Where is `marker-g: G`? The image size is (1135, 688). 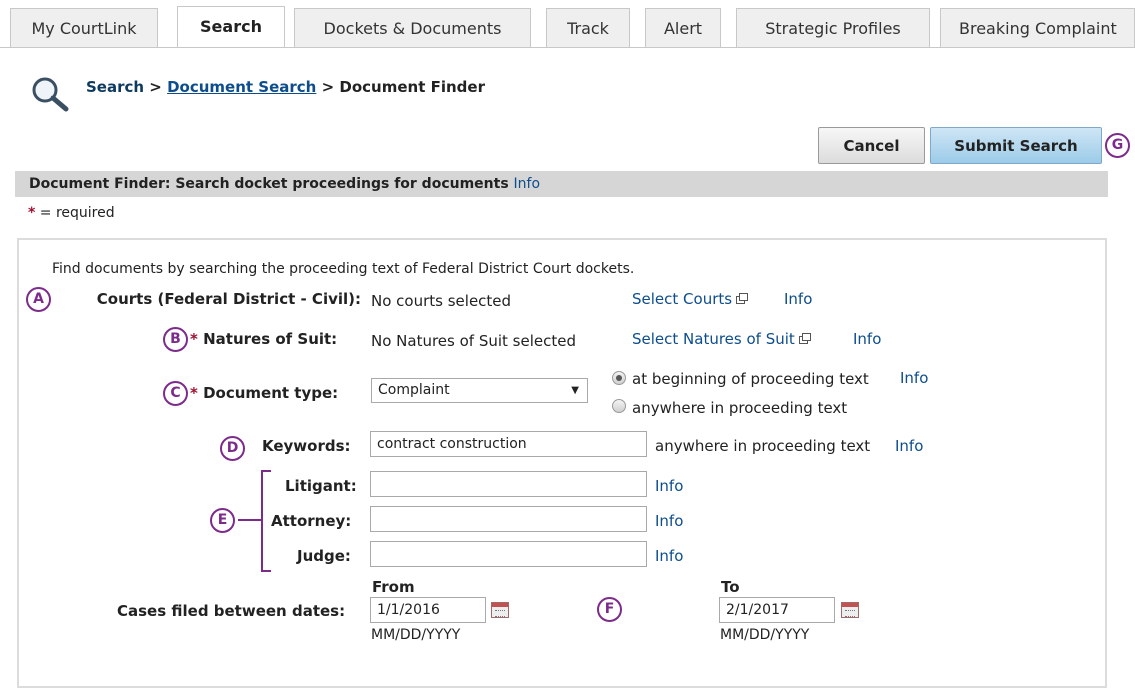
marker-g: G is located at coordinates (1117, 145).